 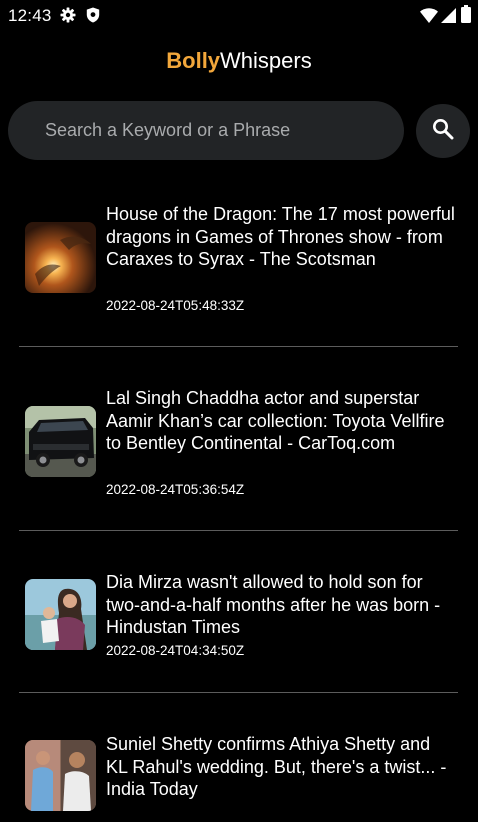 I want to click on wifi-icon, so click(x=429, y=18).